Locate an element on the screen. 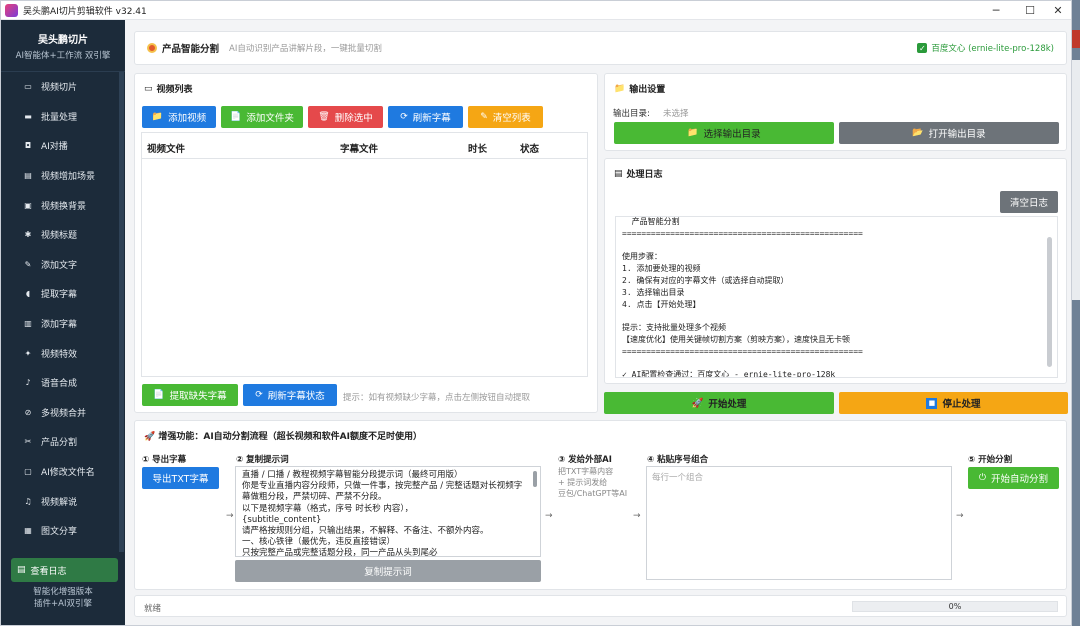 This screenshot has height=626, width=1080. select-output-dir-button: 📁 选择输出目录 is located at coordinates (724, 133).